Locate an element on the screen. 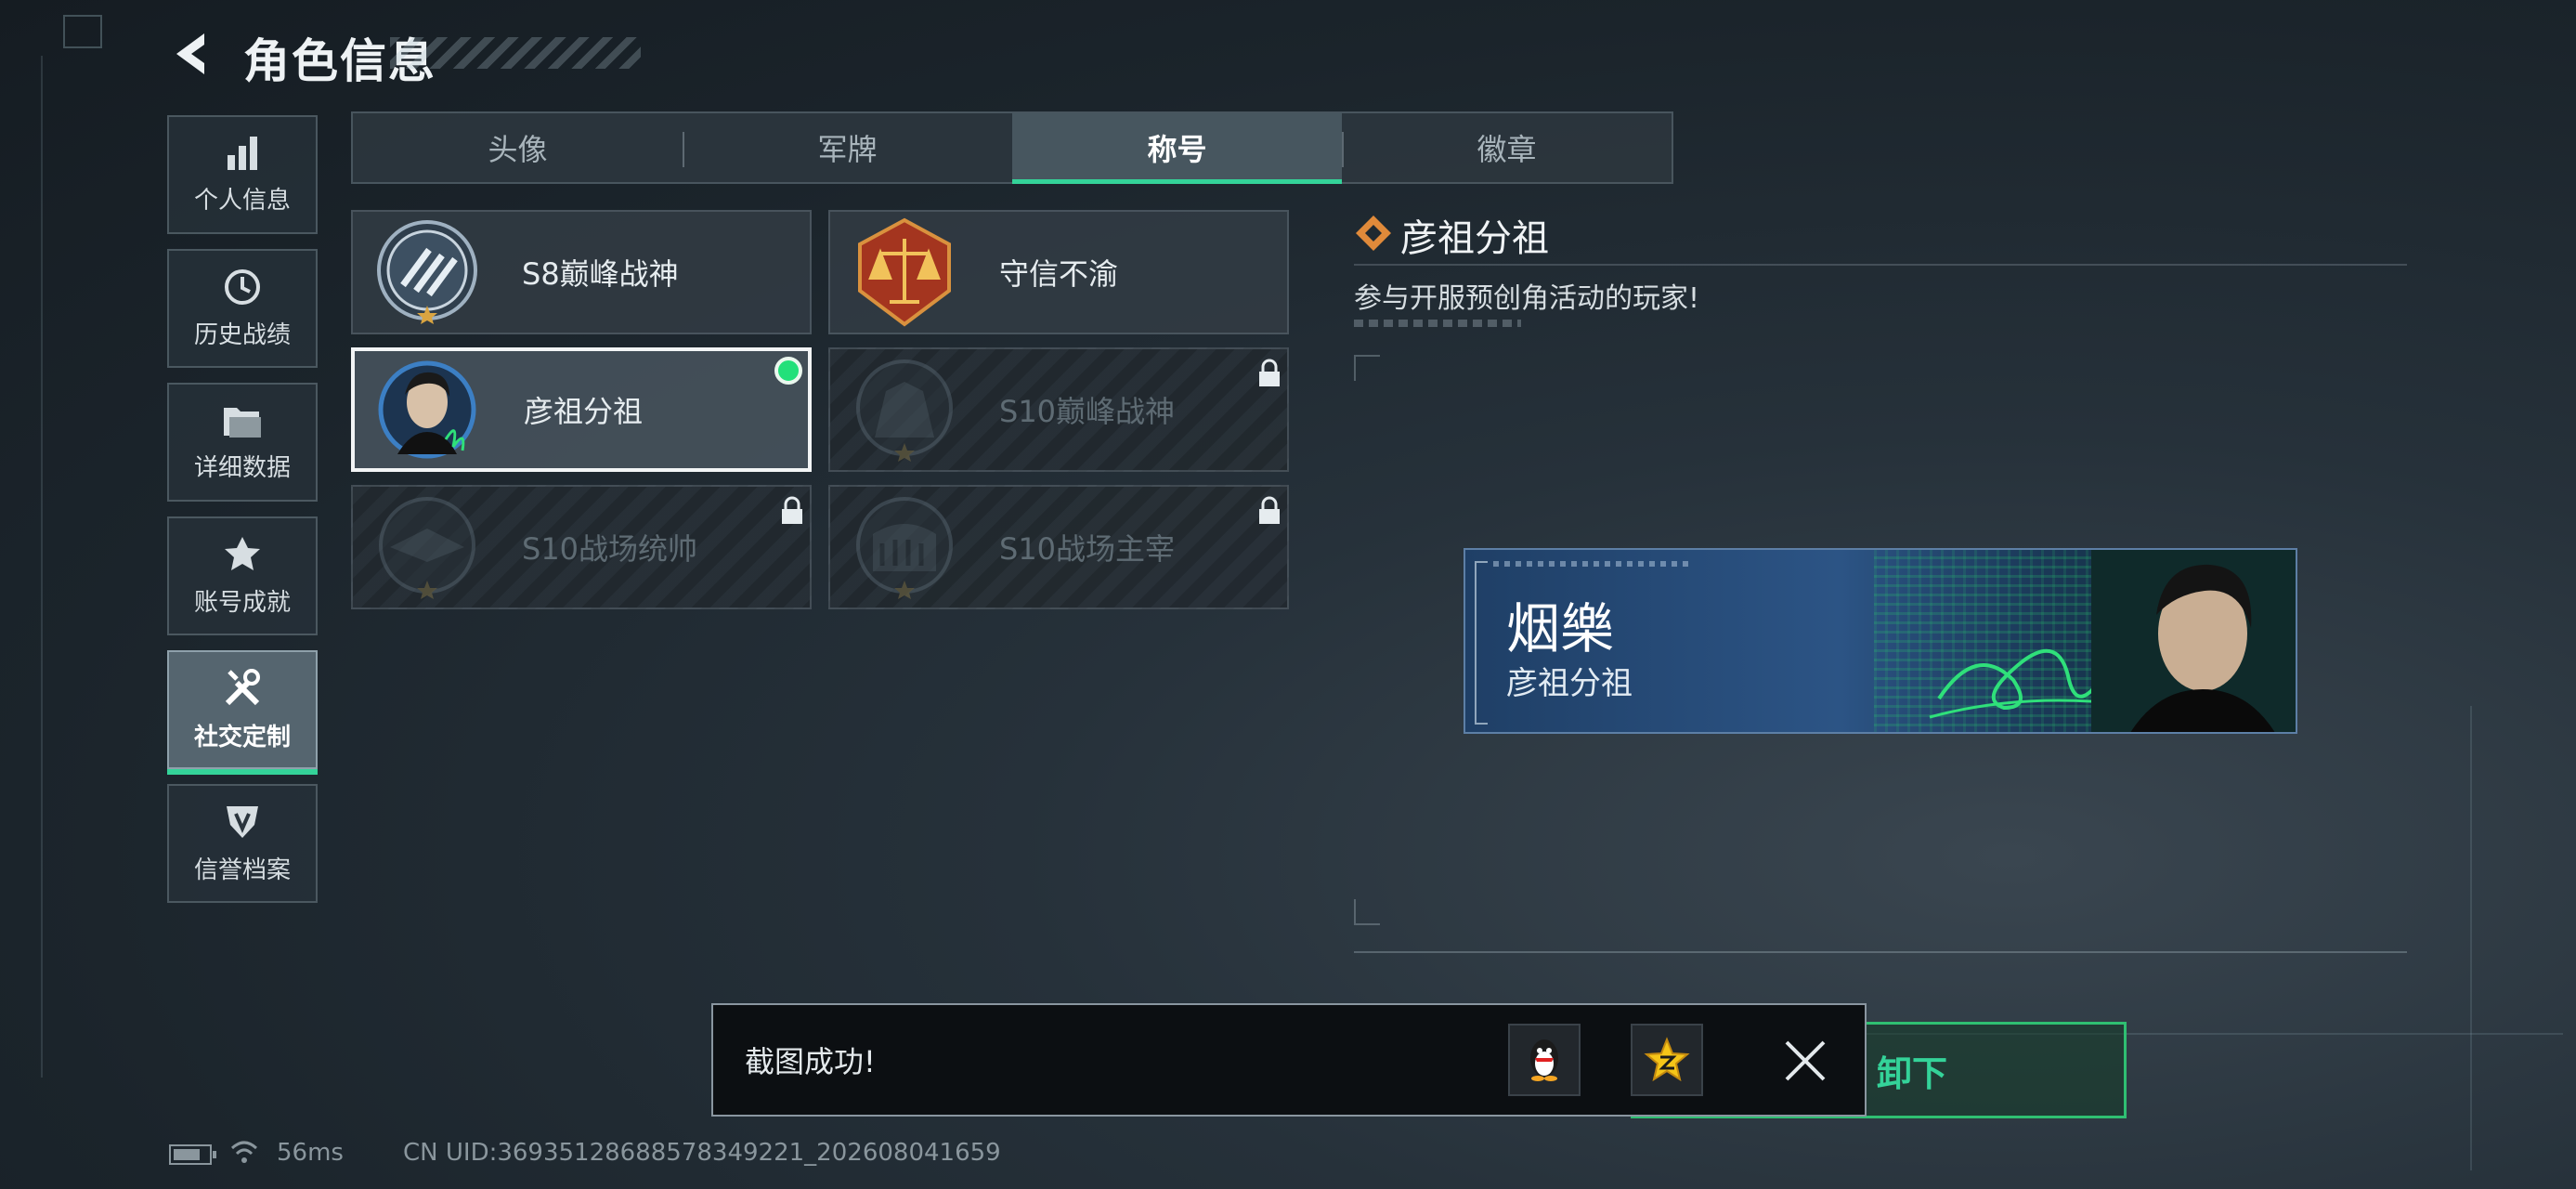 This screenshot has width=2576, height=1189. title-banner-preview: 烟樂 彦祖分祖 is located at coordinates (1880, 641).